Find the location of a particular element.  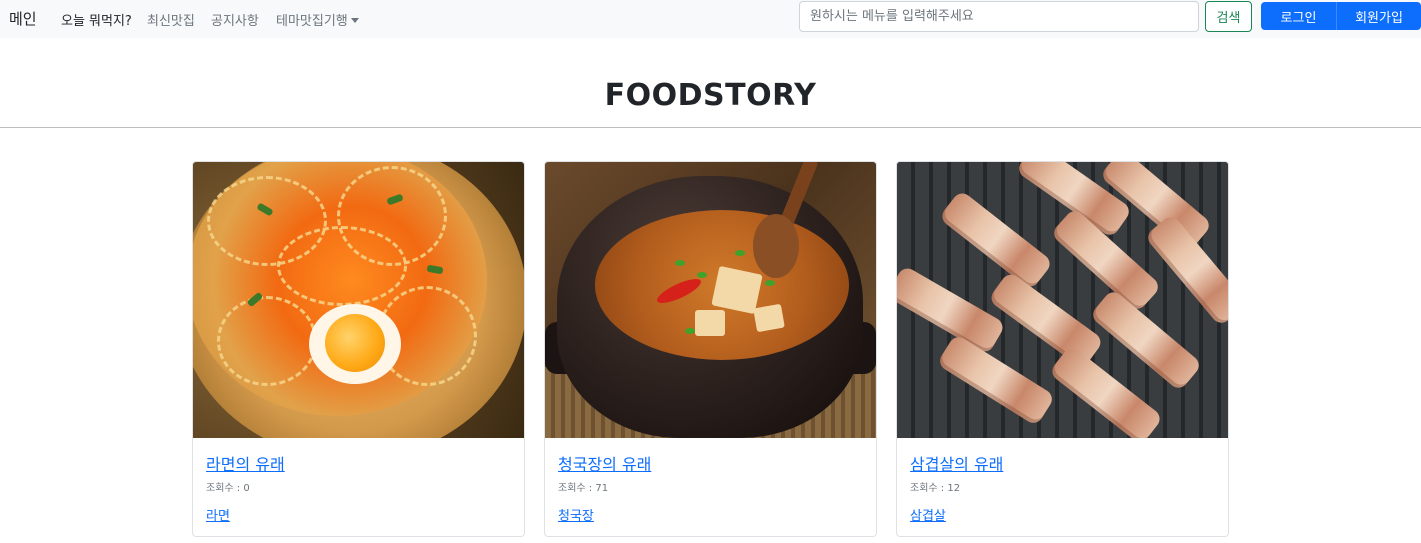

login-button: 로그인 is located at coordinates (1298, 16).